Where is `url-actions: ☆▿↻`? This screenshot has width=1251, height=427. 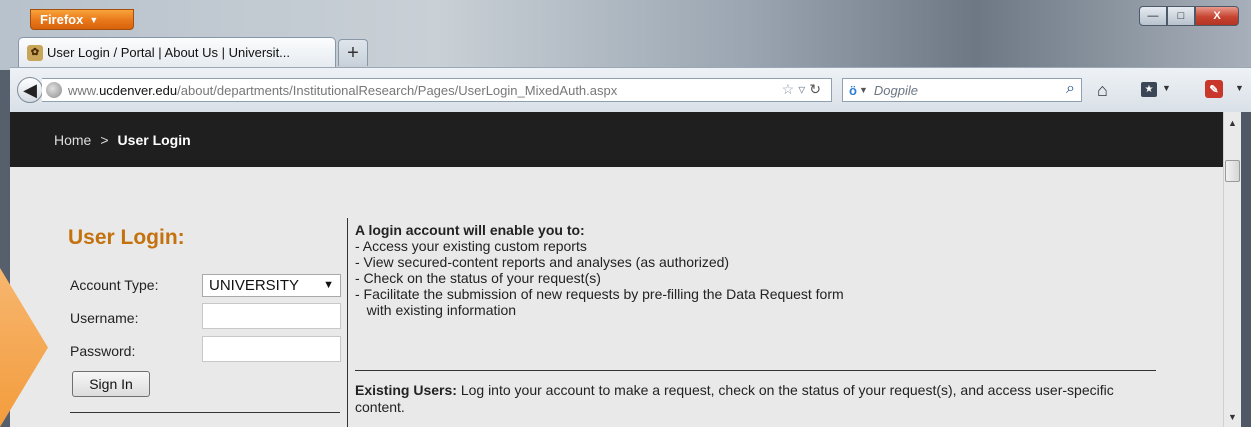 url-actions: ☆▿↻ is located at coordinates (803, 89).